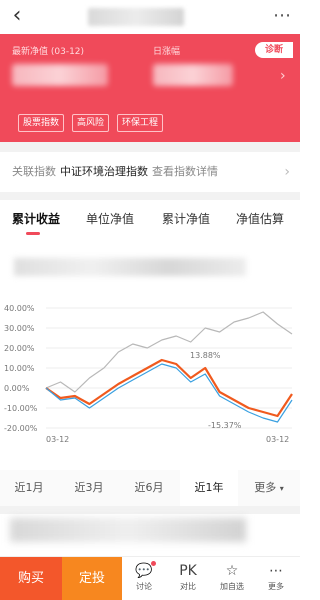 The height and width of the screenshot is (600, 320). I want to click on y-tick-label: 10.00%, so click(19, 368).